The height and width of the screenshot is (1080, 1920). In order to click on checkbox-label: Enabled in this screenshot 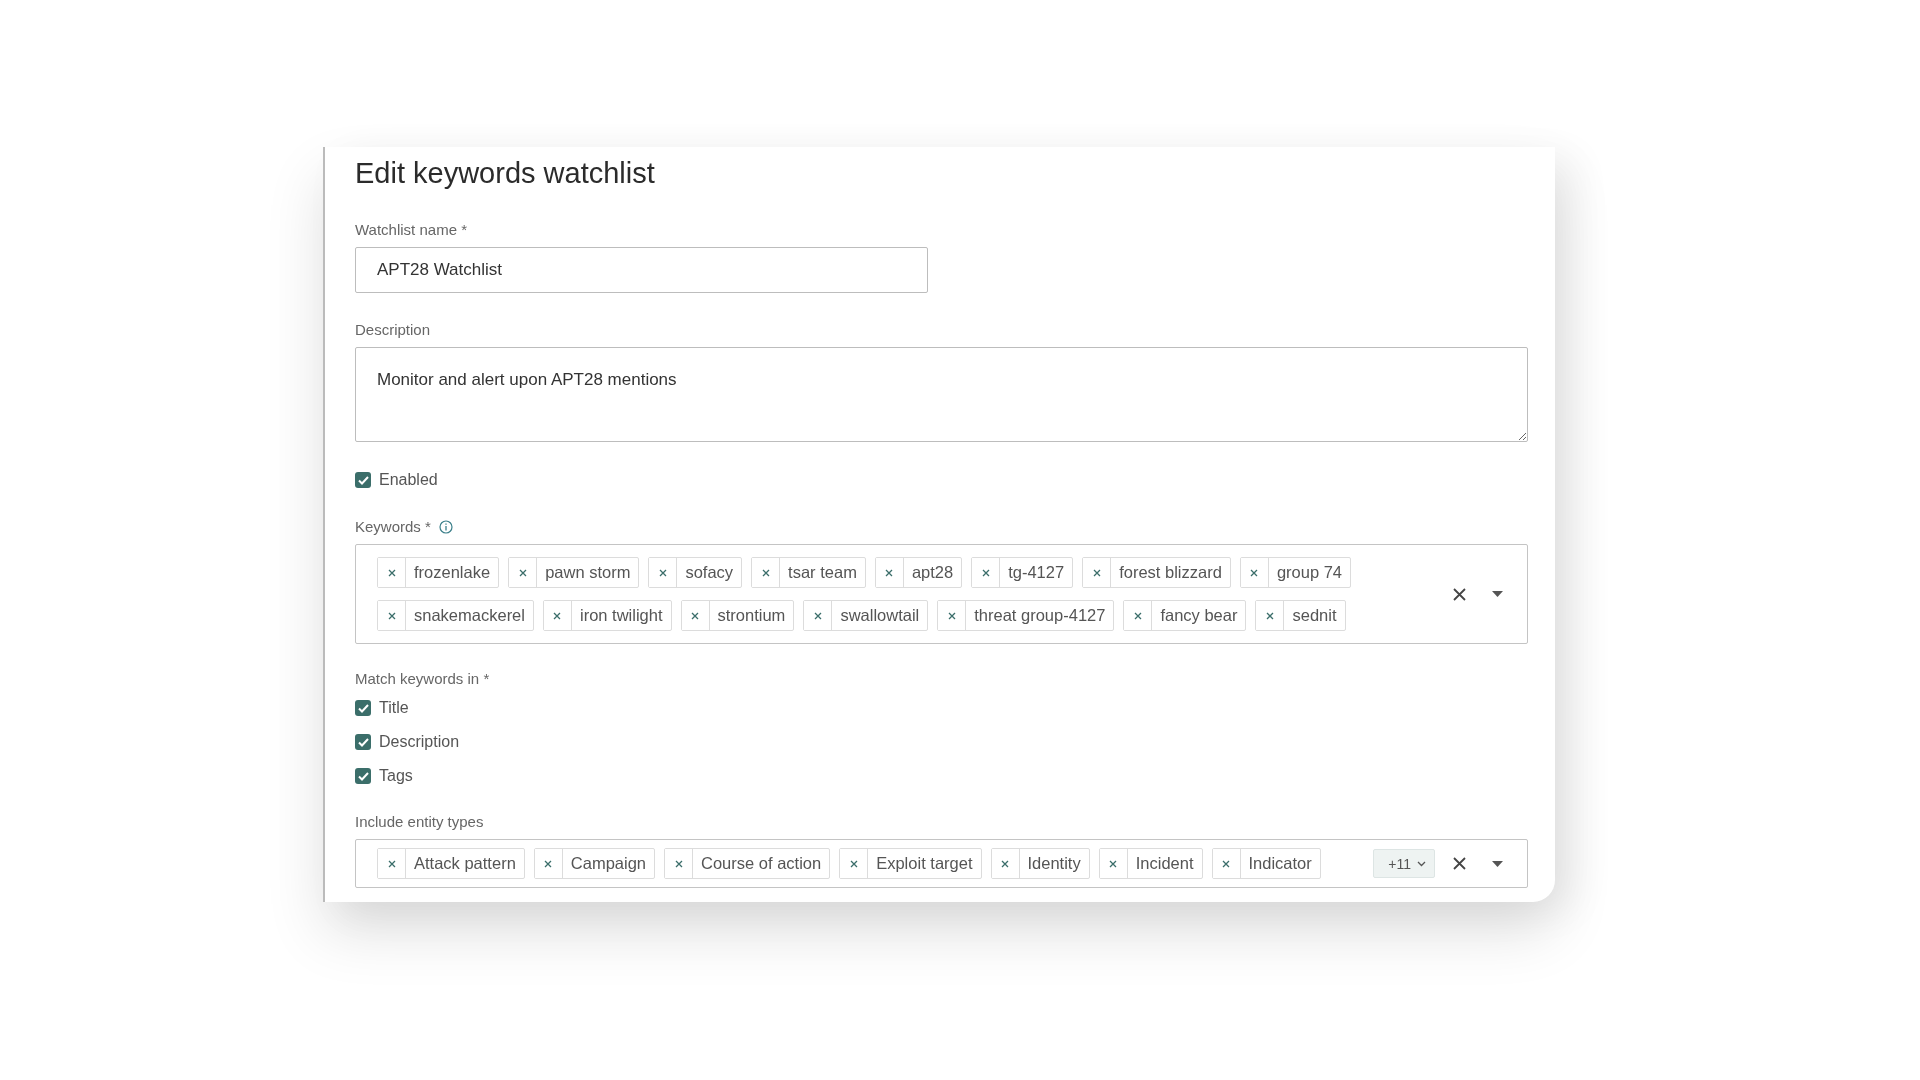, I will do `click(408, 480)`.